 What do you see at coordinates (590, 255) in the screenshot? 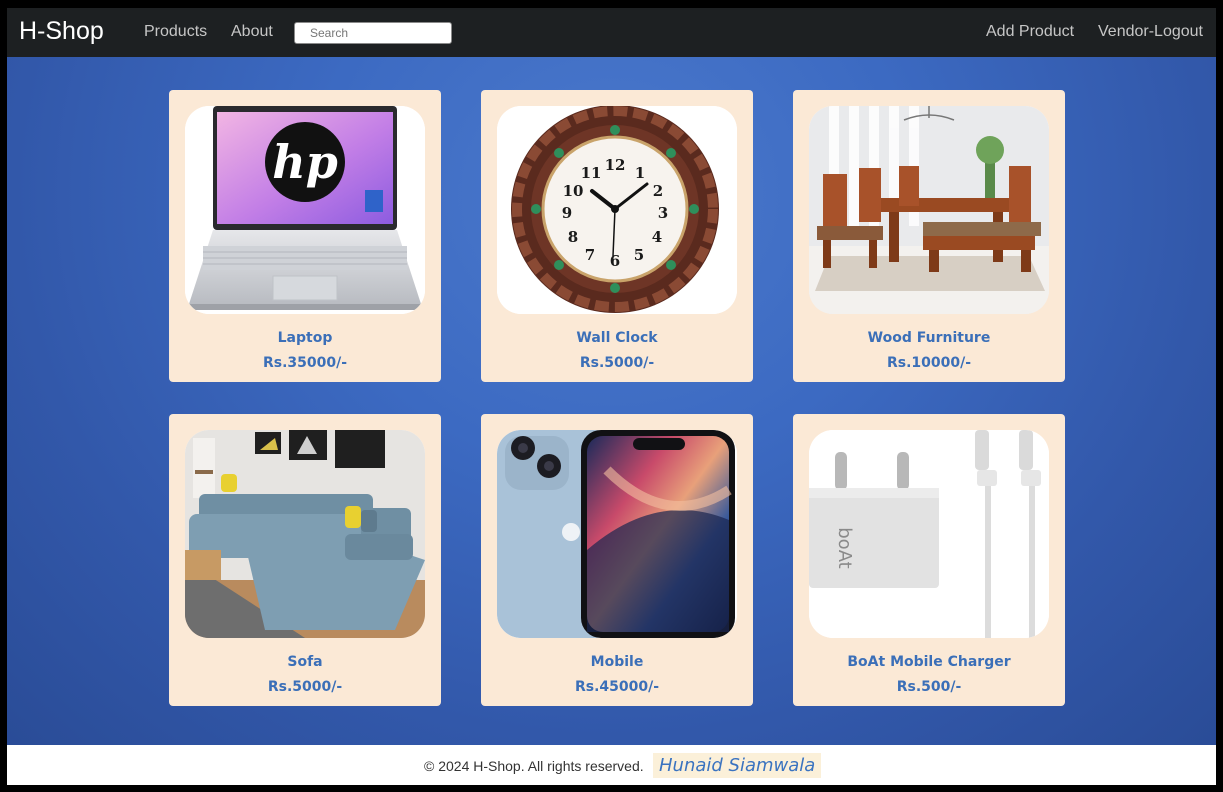
I see `clock-numeral-7: 7` at bounding box center [590, 255].